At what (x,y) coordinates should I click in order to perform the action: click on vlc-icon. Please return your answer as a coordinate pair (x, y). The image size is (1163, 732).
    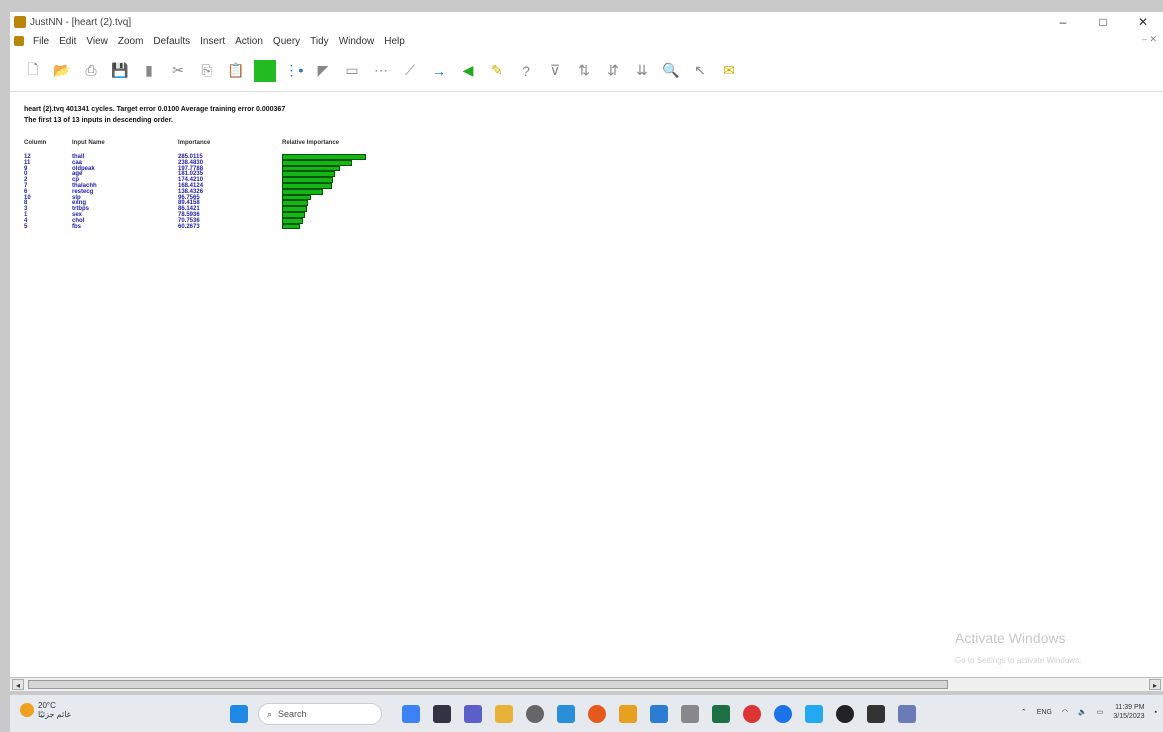
    Looking at the image, I should click on (628, 714).